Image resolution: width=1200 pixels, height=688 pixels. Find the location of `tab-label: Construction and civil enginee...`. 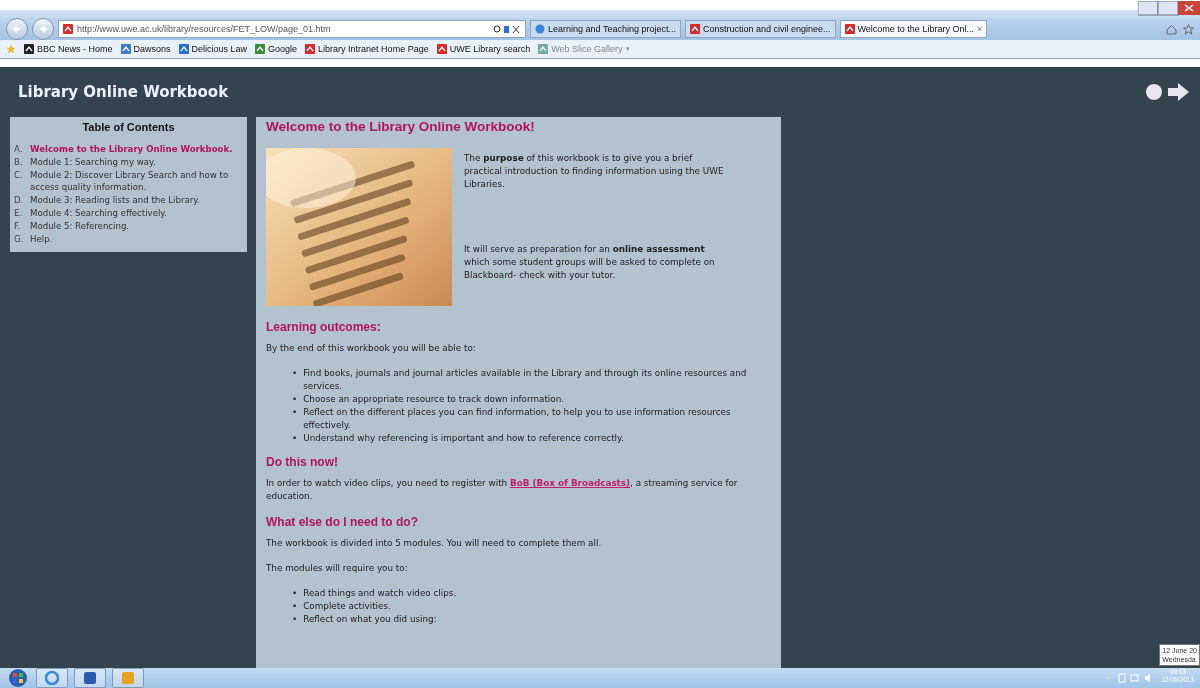

tab-label: Construction and civil enginee... is located at coordinates (766, 29).